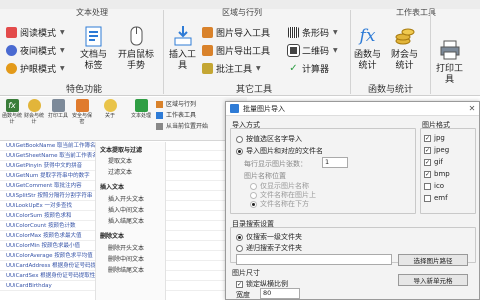 The width and height of the screenshot is (480, 300). Describe the element at coordinates (41, 226) in the screenshot. I see `row-text: UUiColorCount 按颜色计数` at that location.